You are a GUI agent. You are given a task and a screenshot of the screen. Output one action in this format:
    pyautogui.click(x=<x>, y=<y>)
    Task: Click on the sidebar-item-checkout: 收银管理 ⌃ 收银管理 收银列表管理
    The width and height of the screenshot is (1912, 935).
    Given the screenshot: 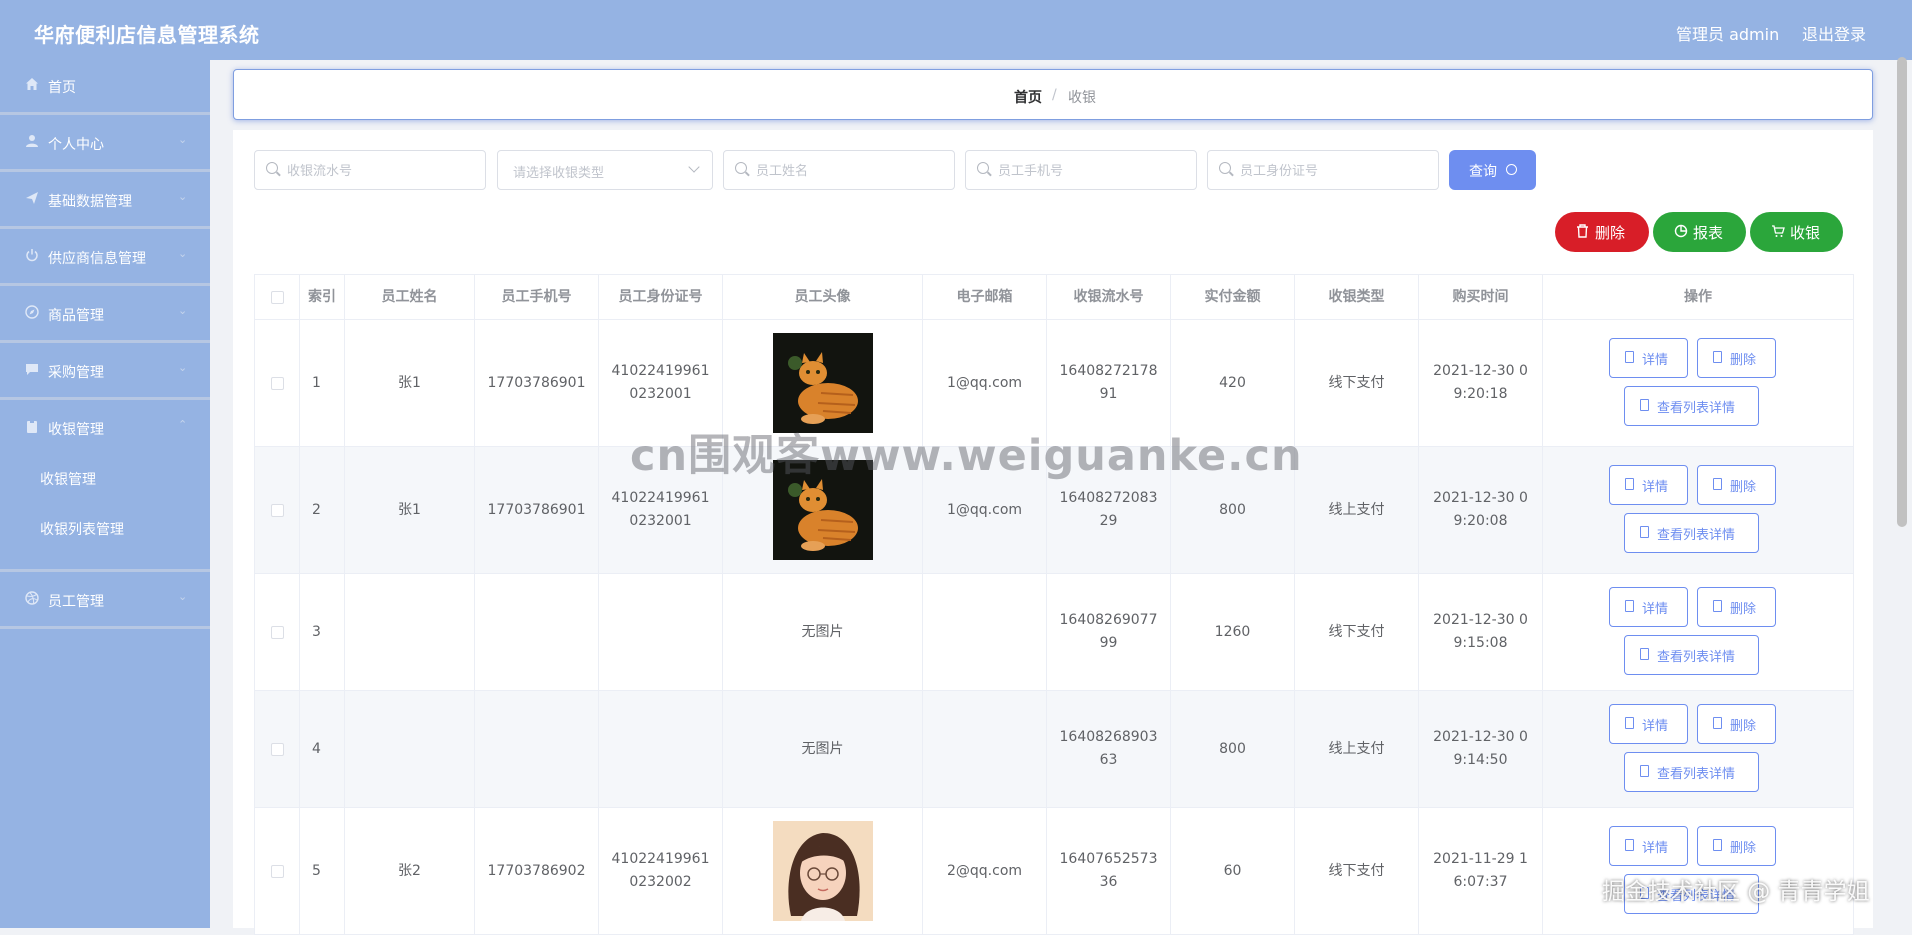 What is the action you would take?
    pyautogui.click(x=105, y=487)
    